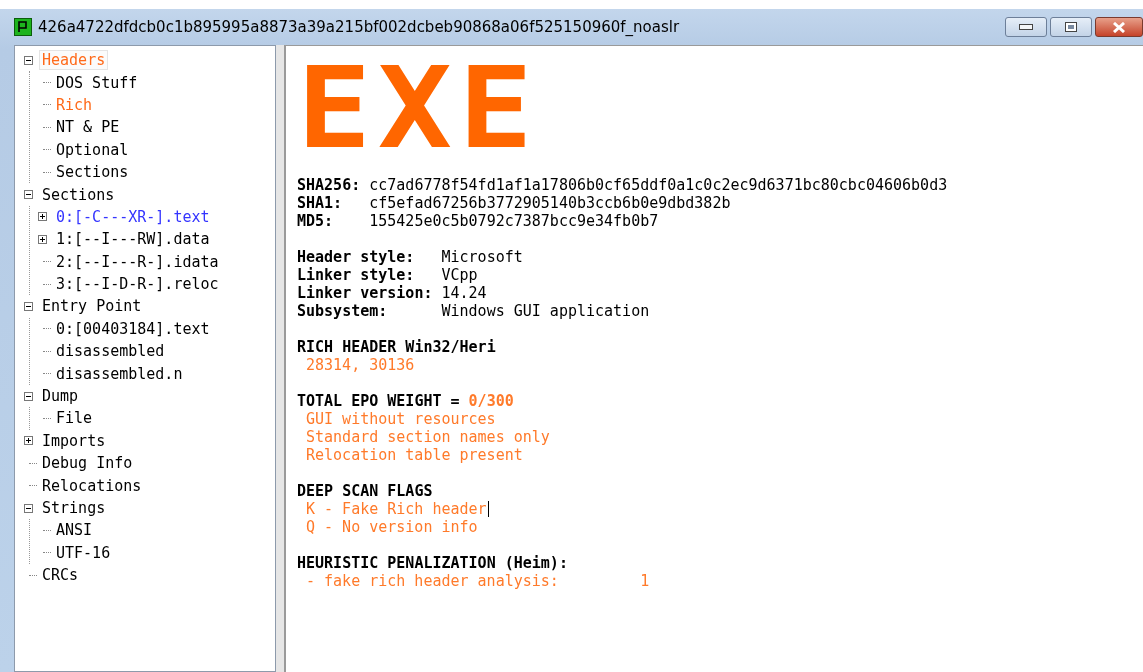  What do you see at coordinates (110, 351) in the screenshot?
I see `tree-item: disassembled` at bounding box center [110, 351].